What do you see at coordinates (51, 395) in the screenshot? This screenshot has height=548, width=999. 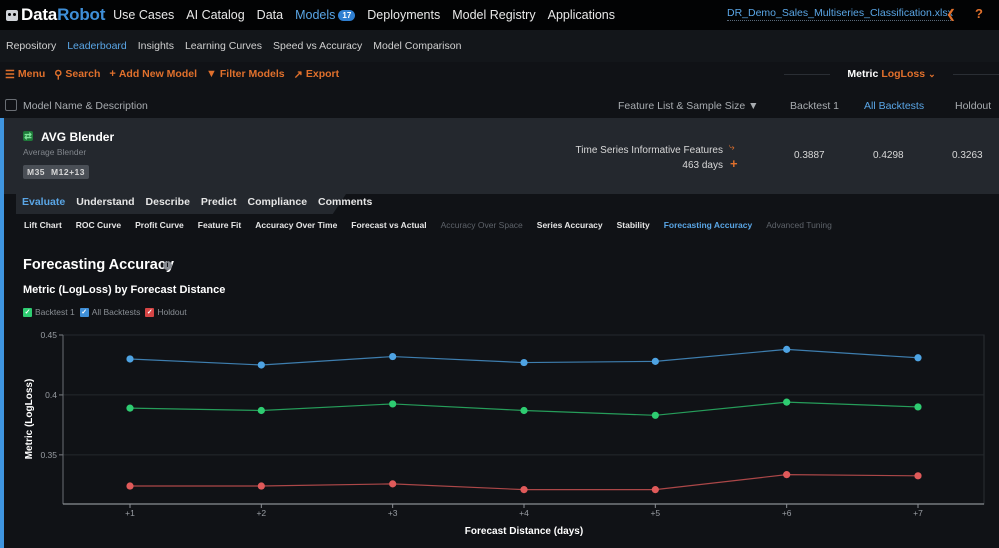 I see `y-tick-label: 0.4` at bounding box center [51, 395].